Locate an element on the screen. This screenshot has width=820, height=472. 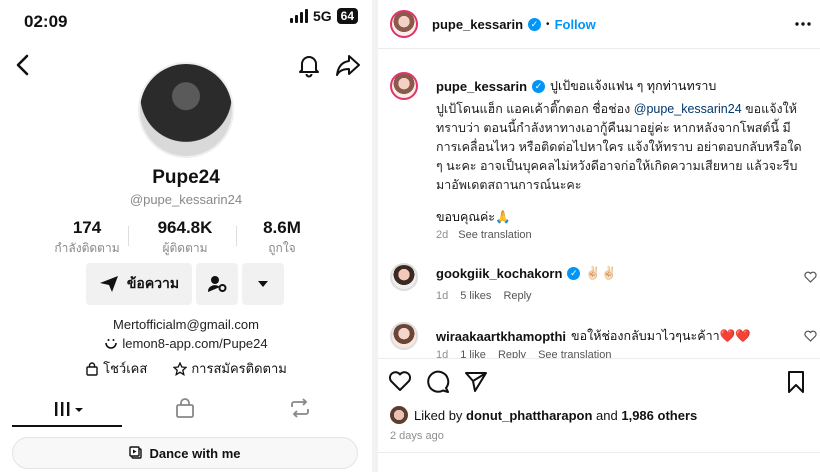
subscribe-label: การสมัครติดตาม is located at coordinates (239, 368).